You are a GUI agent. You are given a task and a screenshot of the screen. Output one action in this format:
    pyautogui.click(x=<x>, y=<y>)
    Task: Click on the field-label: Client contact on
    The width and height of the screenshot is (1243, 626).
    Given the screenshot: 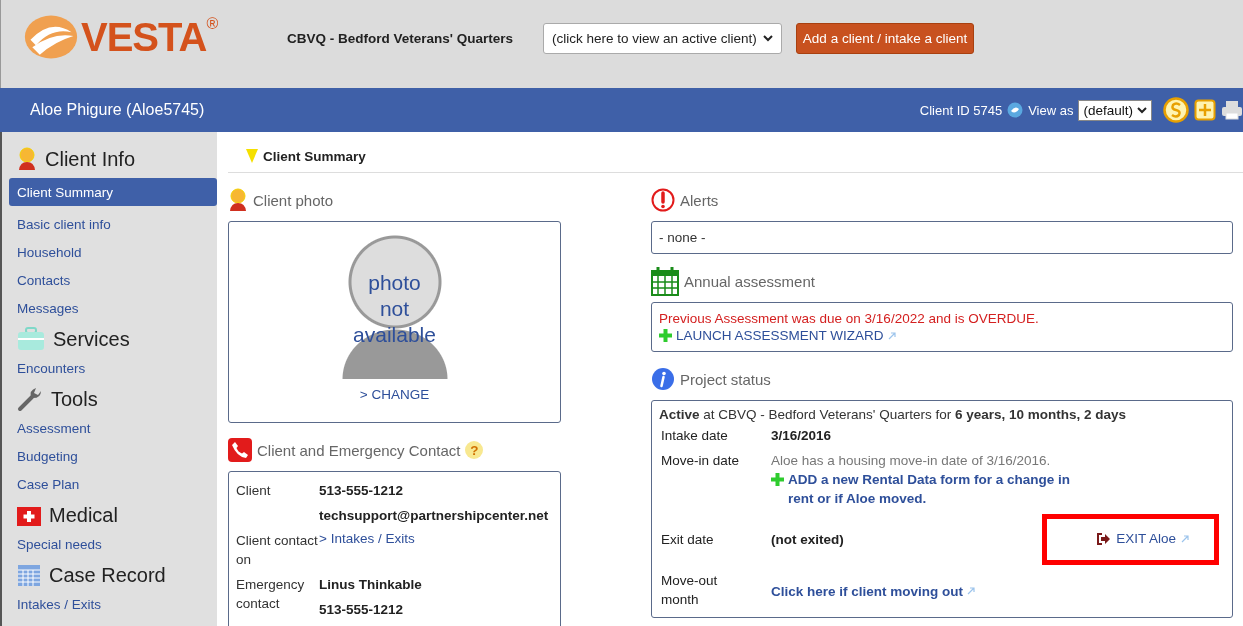 What is the action you would take?
    pyautogui.click(x=277, y=550)
    